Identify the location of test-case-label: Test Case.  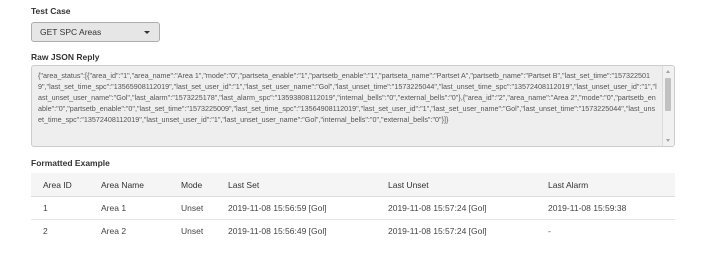
(51, 11).